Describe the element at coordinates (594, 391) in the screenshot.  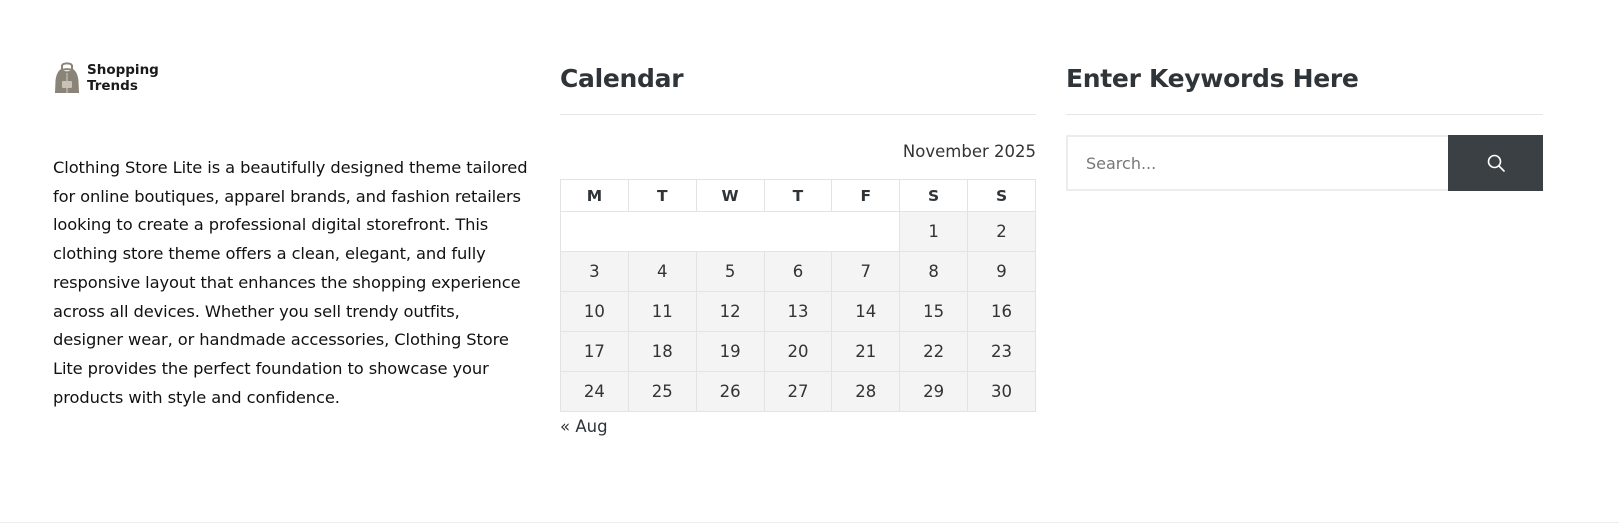
I see `calendar-day: 24` at that location.